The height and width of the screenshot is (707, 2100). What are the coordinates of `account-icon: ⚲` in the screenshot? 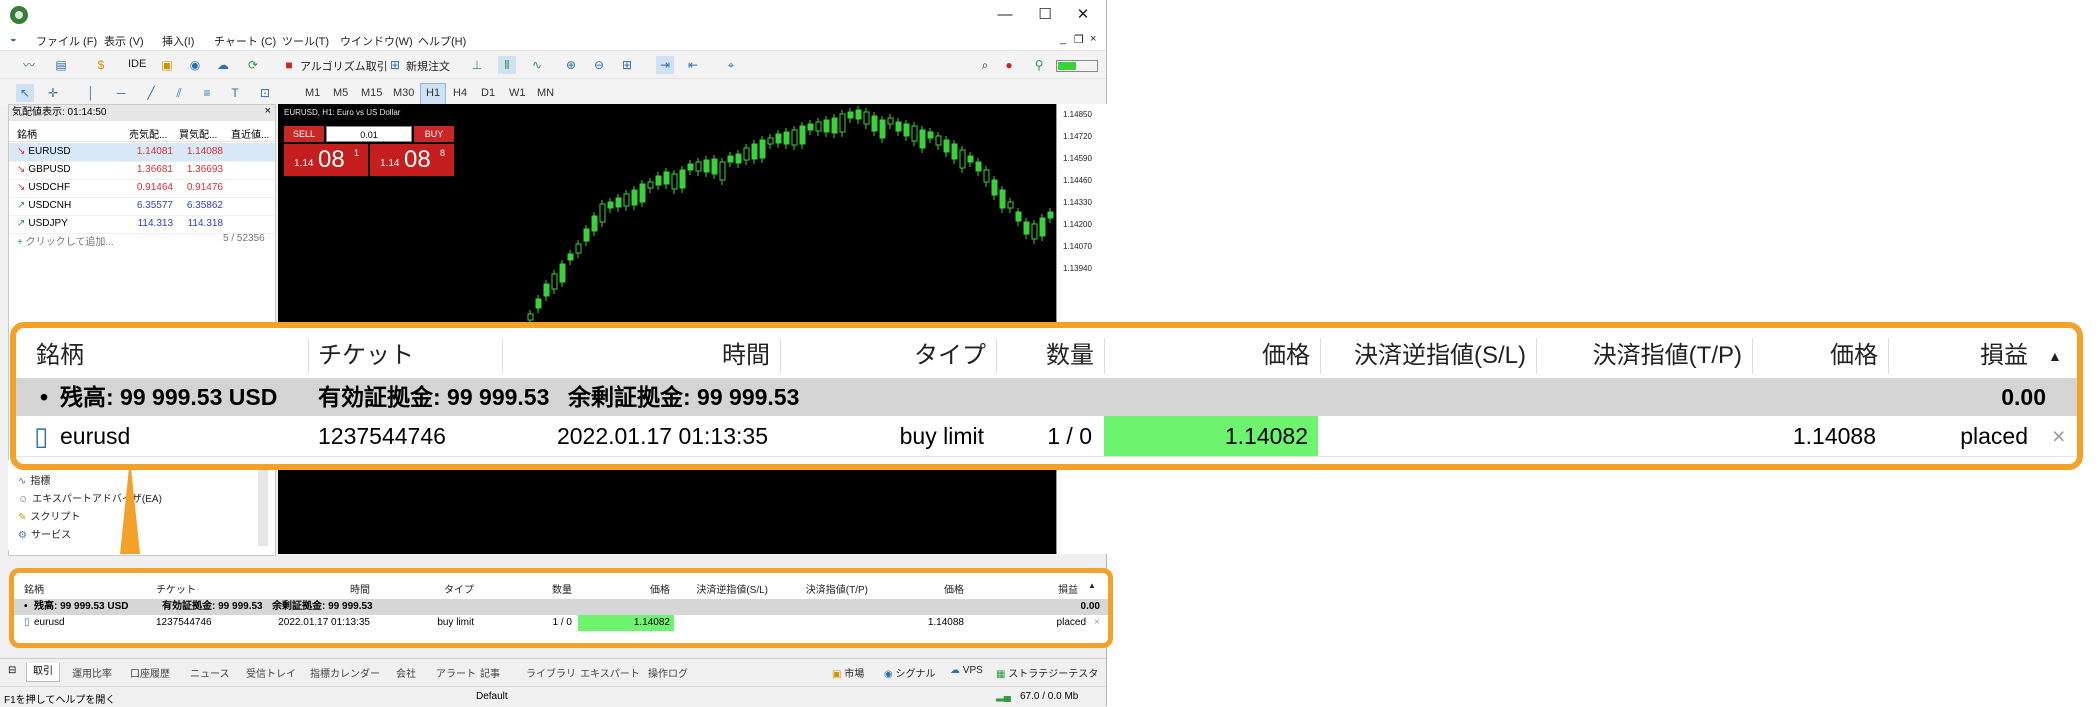 It's located at (1039, 65).